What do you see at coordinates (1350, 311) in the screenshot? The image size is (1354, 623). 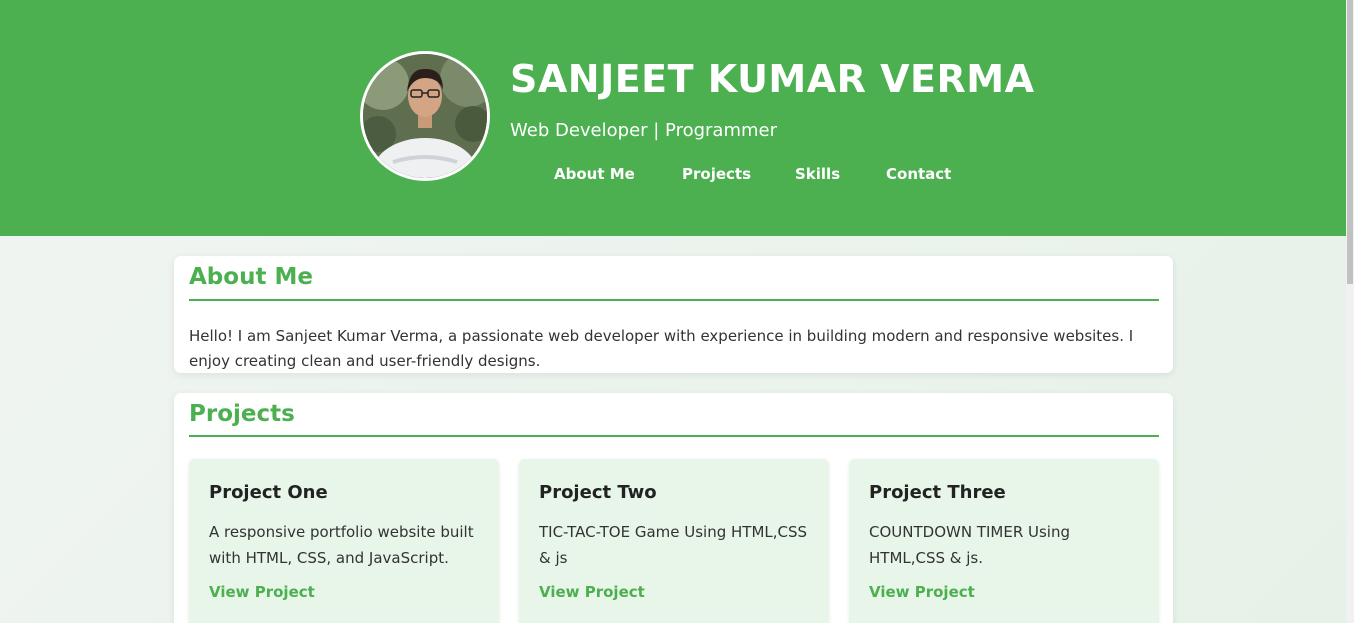 I see `vertical-scrollbar` at bounding box center [1350, 311].